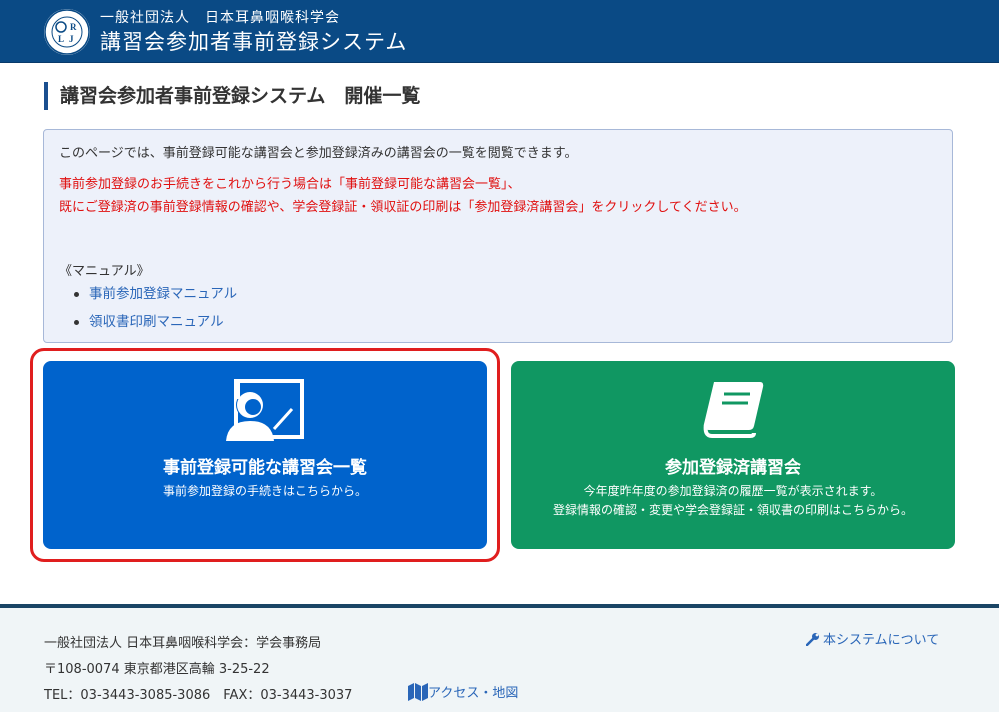 This screenshot has width=999, height=712. Describe the element at coordinates (290, 184) in the screenshot. I see `info-notice-line1: 事前参加登録のお手続きをこれから行う場合は「事前登録可能な講習会一覧」、` at that location.